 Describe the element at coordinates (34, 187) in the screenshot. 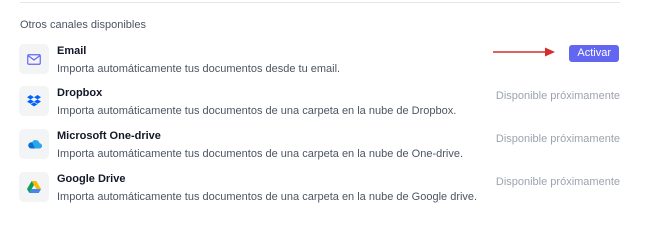

I see `google-drive-icon` at that location.